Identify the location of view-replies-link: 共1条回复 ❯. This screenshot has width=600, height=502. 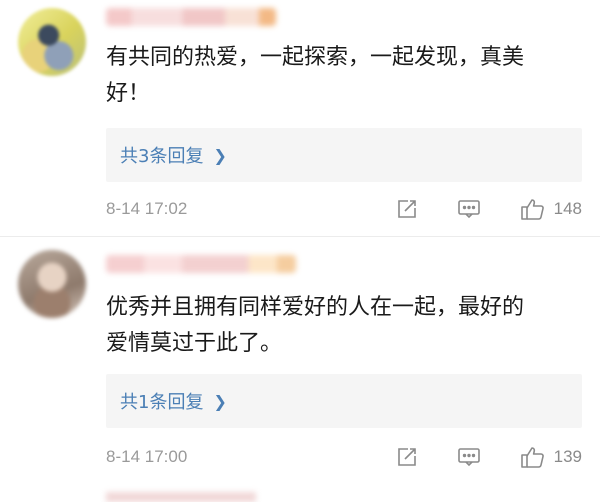
(173, 401).